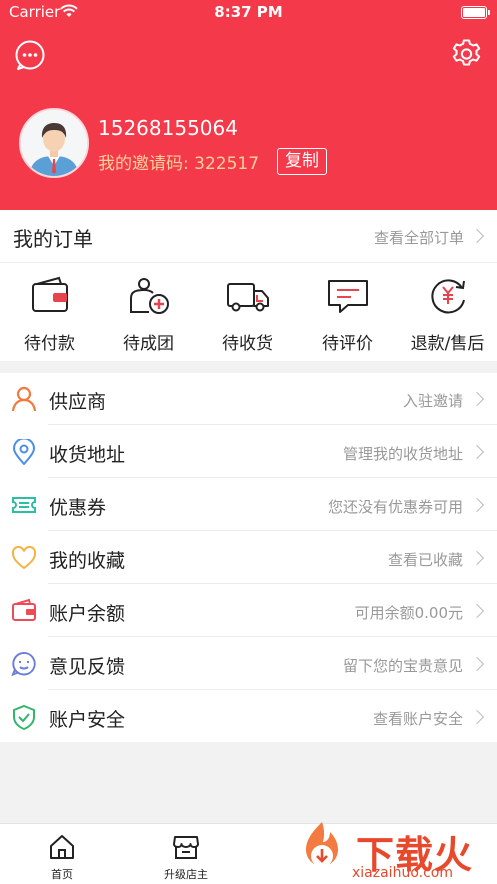  Describe the element at coordinates (186, 874) in the screenshot. I see `tab-label: 升级店主` at that location.